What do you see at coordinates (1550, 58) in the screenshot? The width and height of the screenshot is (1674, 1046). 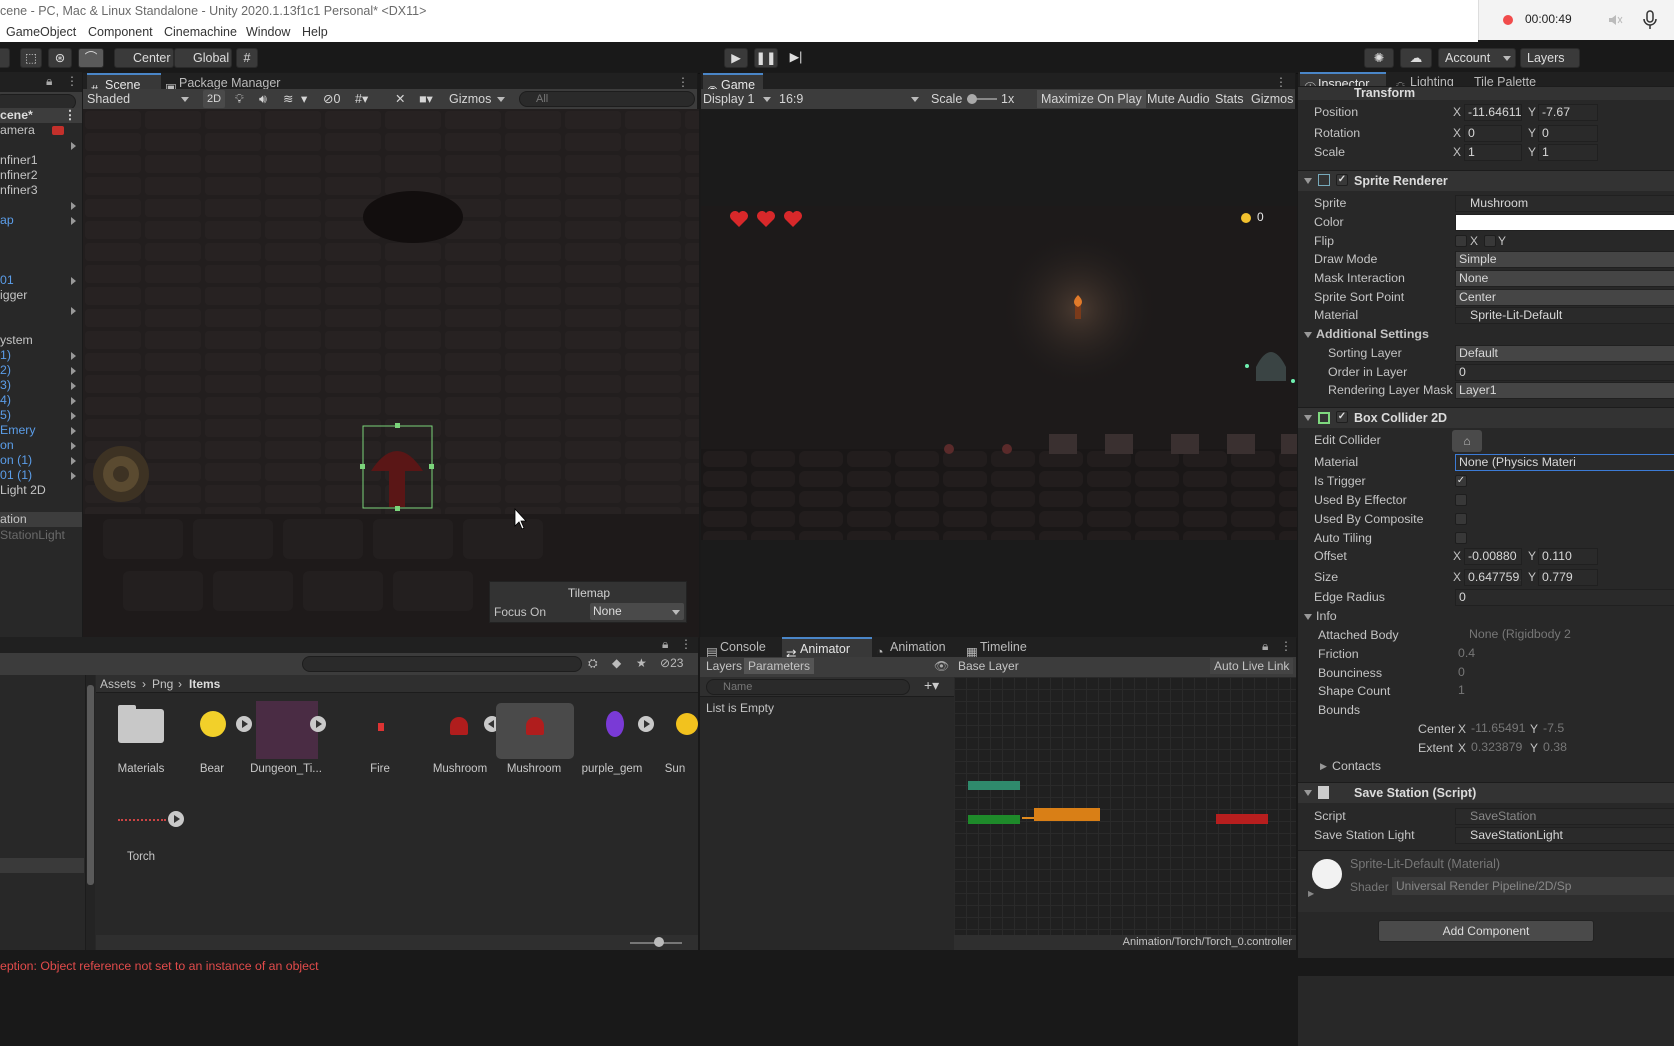 I see `layers-dropdown: Layers` at bounding box center [1550, 58].